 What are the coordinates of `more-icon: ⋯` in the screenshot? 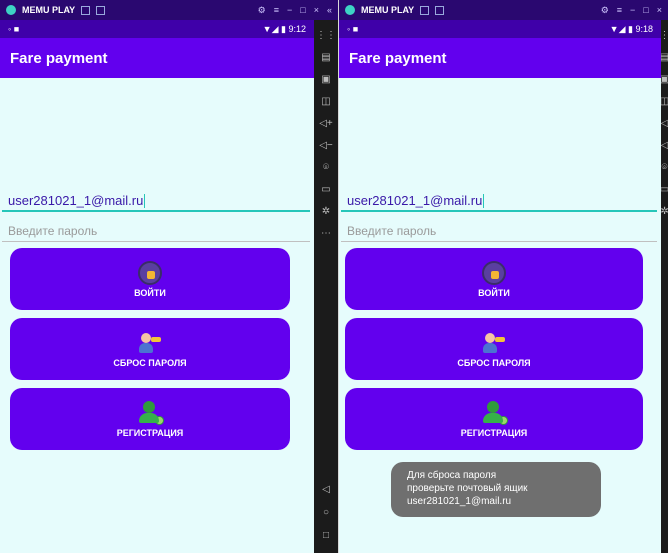 It's located at (326, 233).